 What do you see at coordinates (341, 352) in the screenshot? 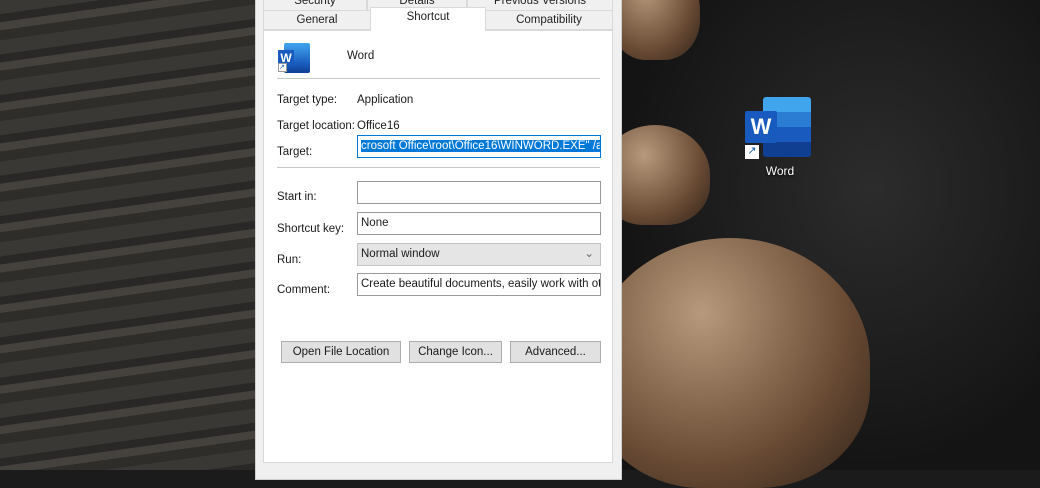
I see `open-file-location-button: Open File Location` at bounding box center [341, 352].